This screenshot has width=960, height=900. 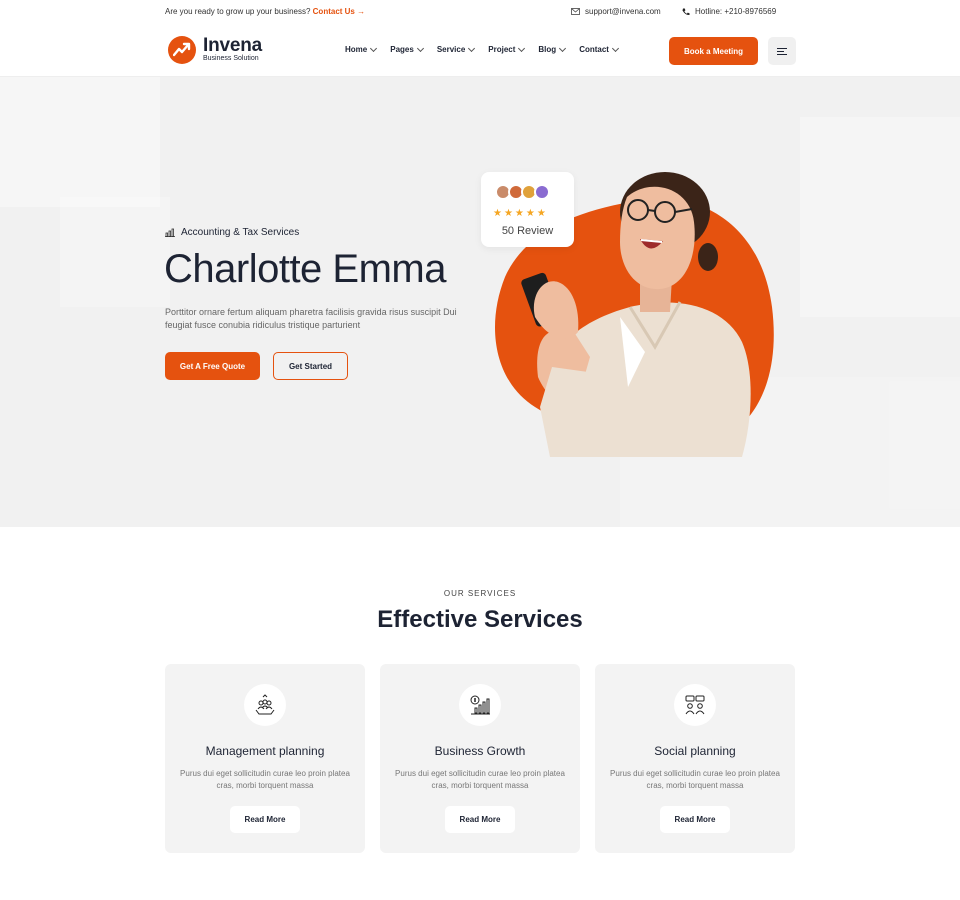 What do you see at coordinates (480, 705) in the screenshot?
I see `growth-chart-icon` at bounding box center [480, 705].